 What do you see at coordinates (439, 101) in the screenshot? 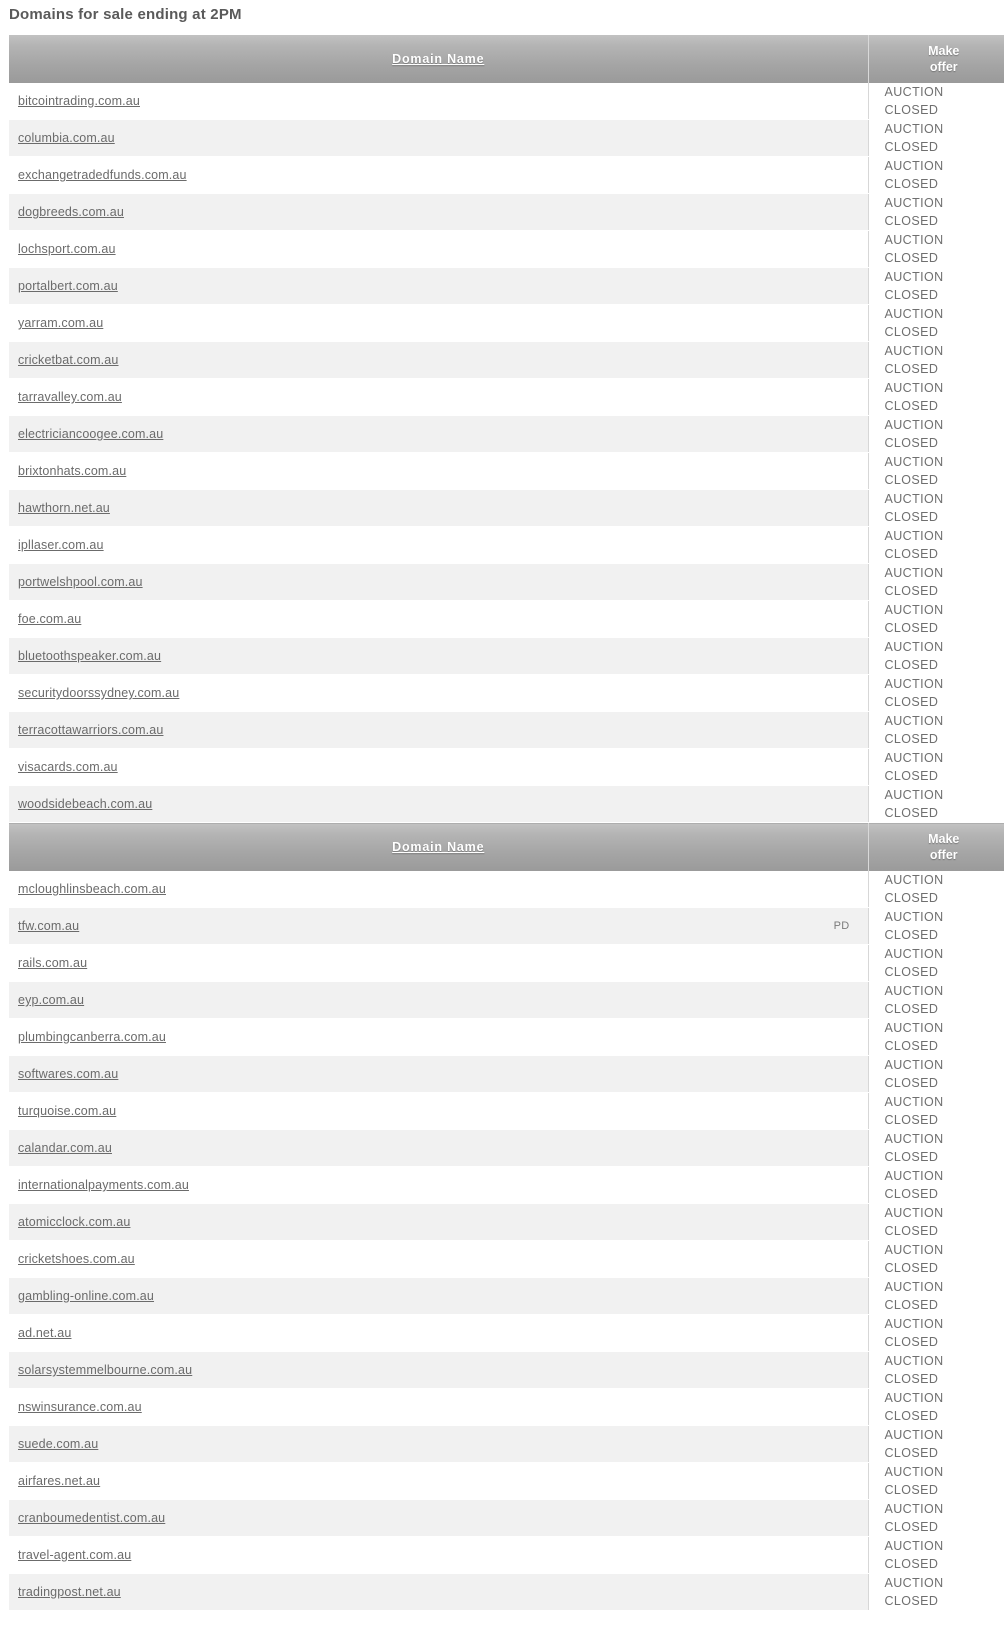
I see `domain-name-cell-inner: bitcointrading.com.au` at bounding box center [439, 101].